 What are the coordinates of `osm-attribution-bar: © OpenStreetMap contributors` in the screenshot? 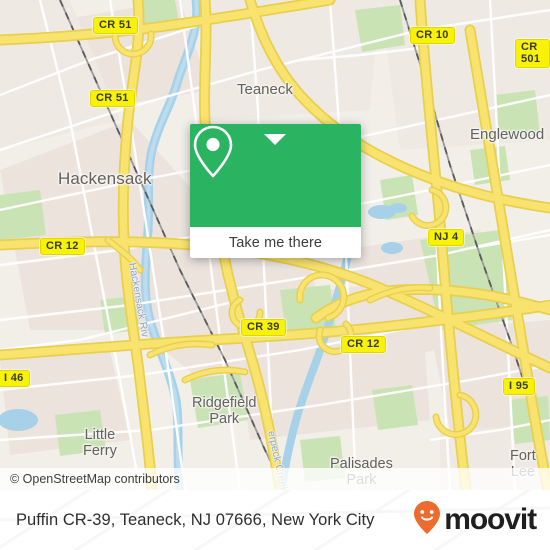 It's located at (275, 479).